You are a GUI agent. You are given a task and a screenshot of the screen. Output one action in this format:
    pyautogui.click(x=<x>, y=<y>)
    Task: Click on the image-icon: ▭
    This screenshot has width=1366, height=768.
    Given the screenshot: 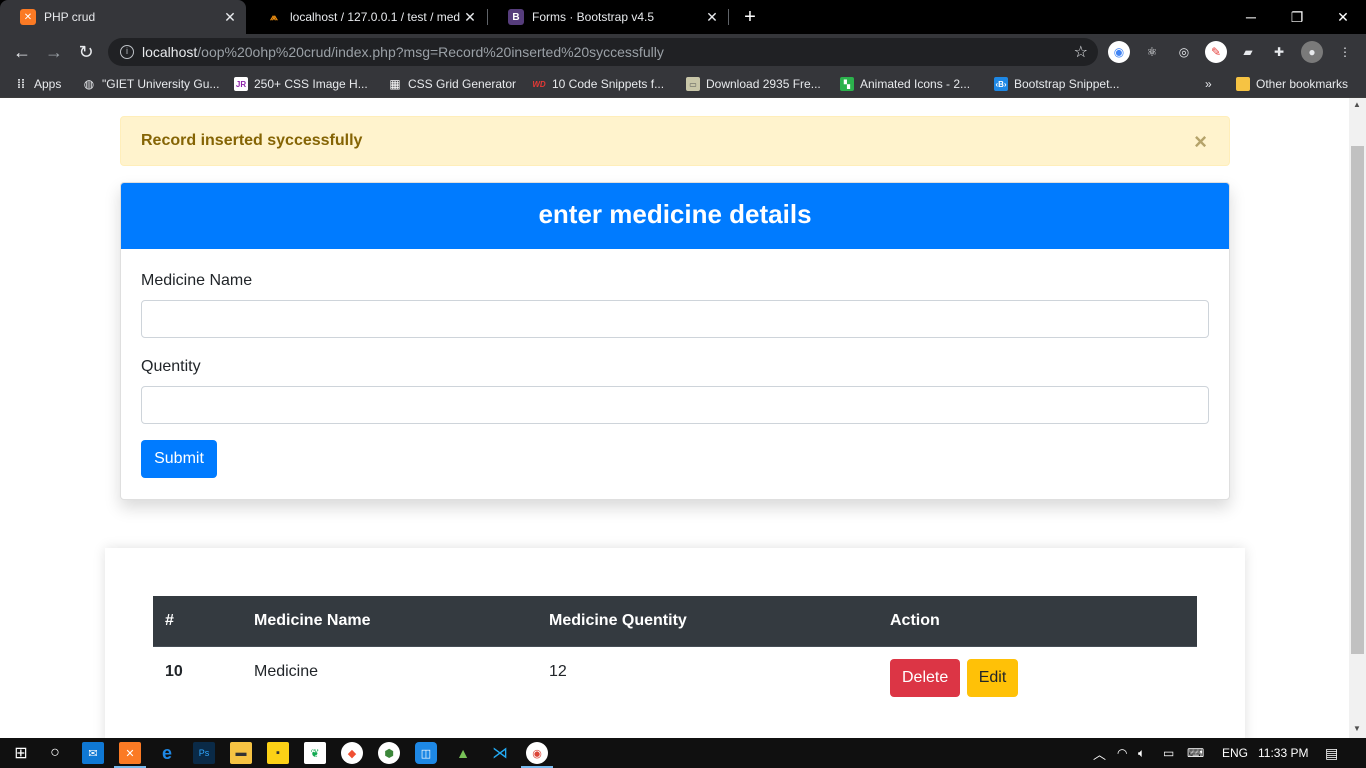 What is the action you would take?
    pyautogui.click(x=693, y=84)
    